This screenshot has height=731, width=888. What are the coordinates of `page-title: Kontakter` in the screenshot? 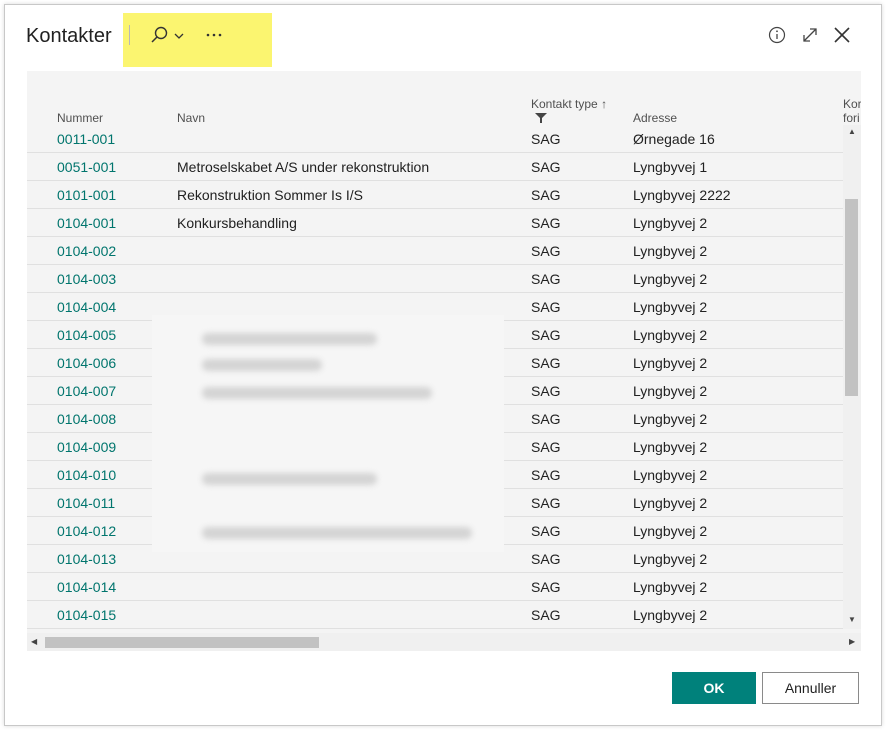 It's located at (69, 36).